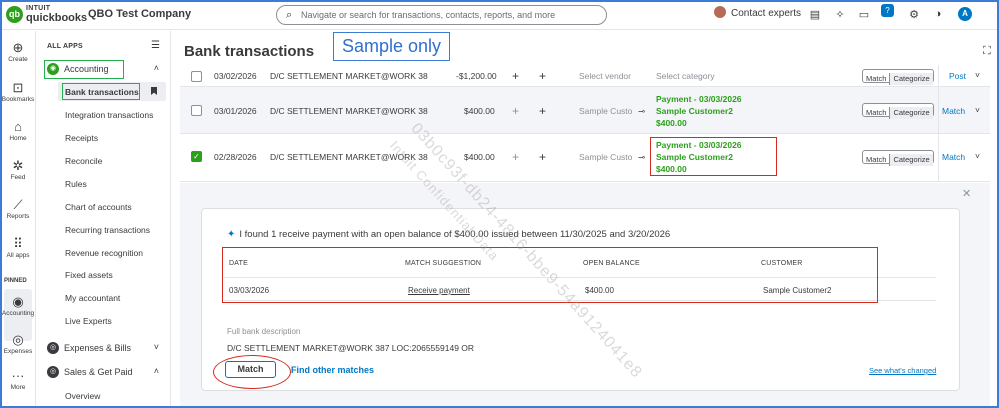  I want to click on rail-accounting: ◉ Accounting, so click(18, 305).